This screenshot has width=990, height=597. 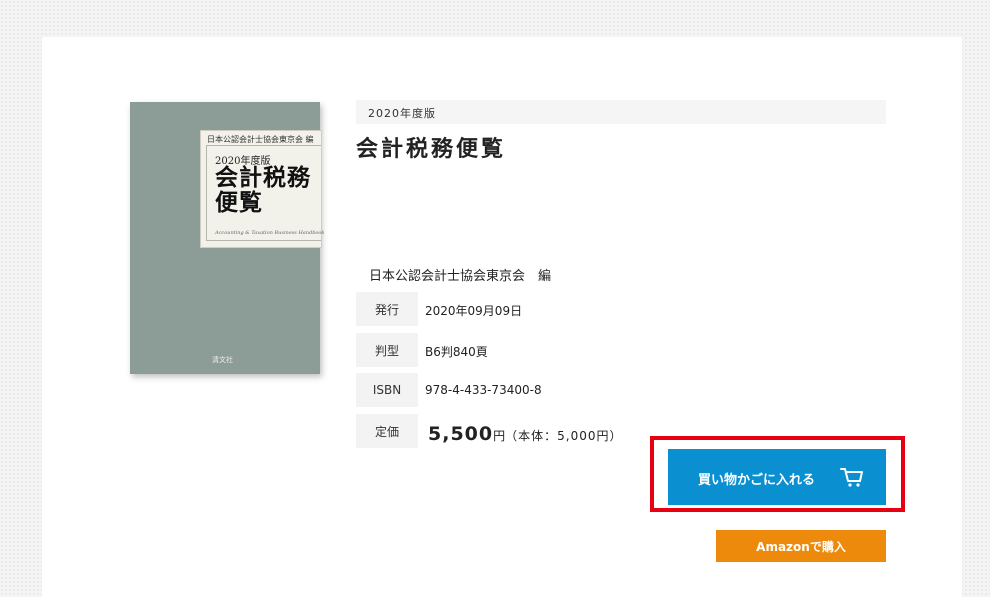 I want to click on edition-bar: 2020年度版, so click(x=621, y=112).